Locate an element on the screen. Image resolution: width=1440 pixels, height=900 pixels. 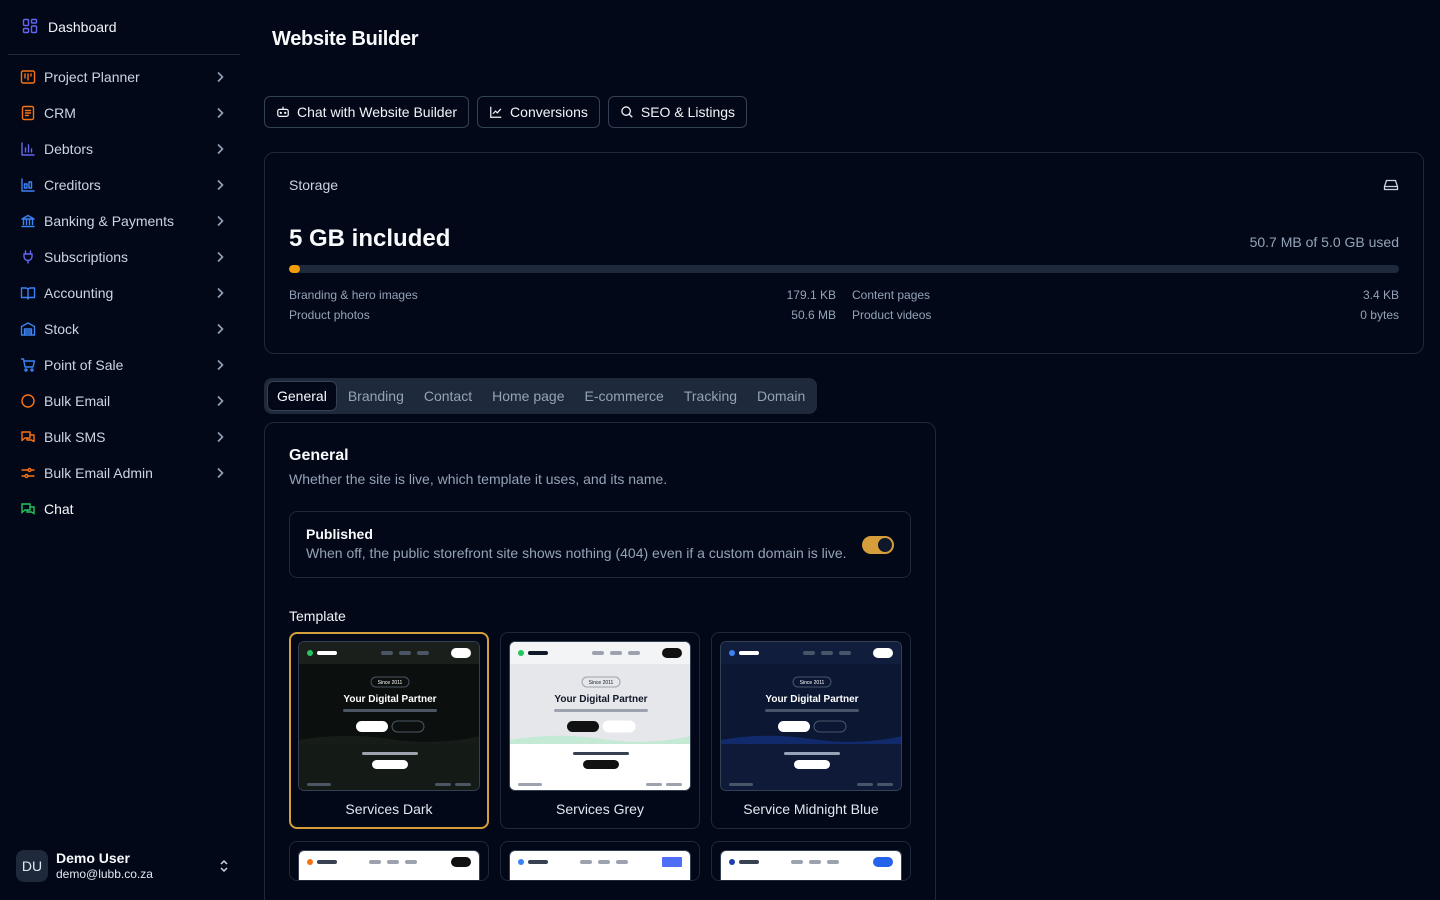
tab-tracking: Tracking is located at coordinates (710, 396).